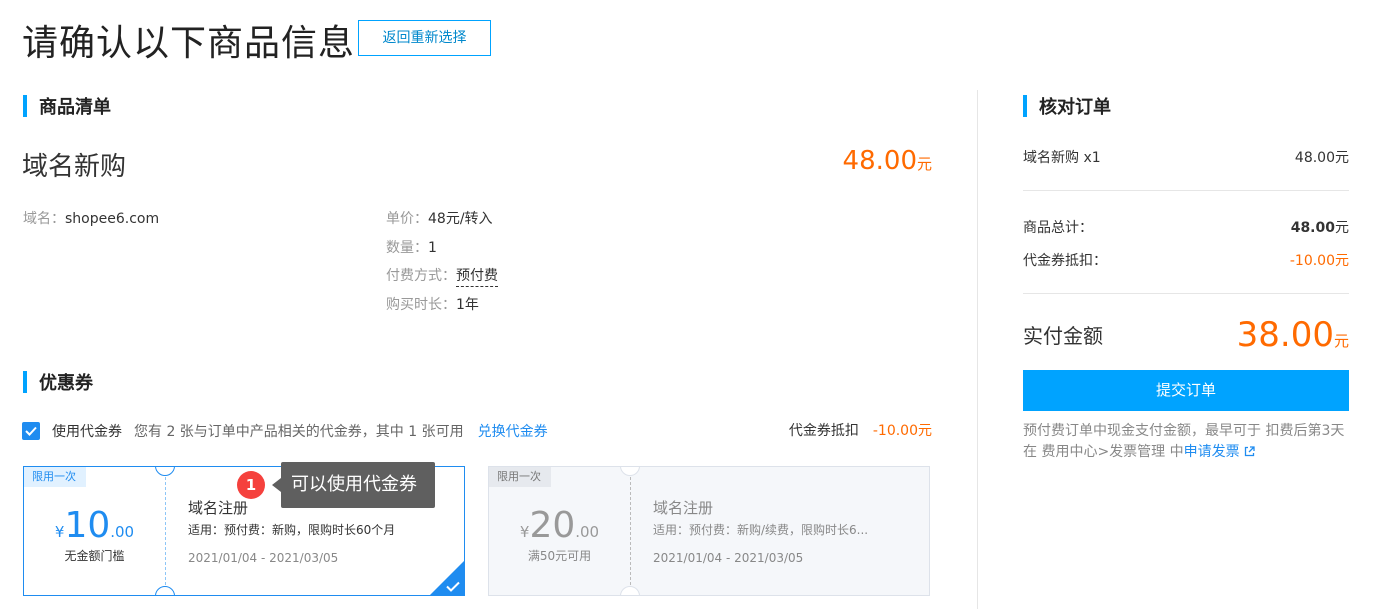 The width and height of the screenshot is (1376, 609). I want to click on page-title: 请确认以下商品信息, so click(189, 43).